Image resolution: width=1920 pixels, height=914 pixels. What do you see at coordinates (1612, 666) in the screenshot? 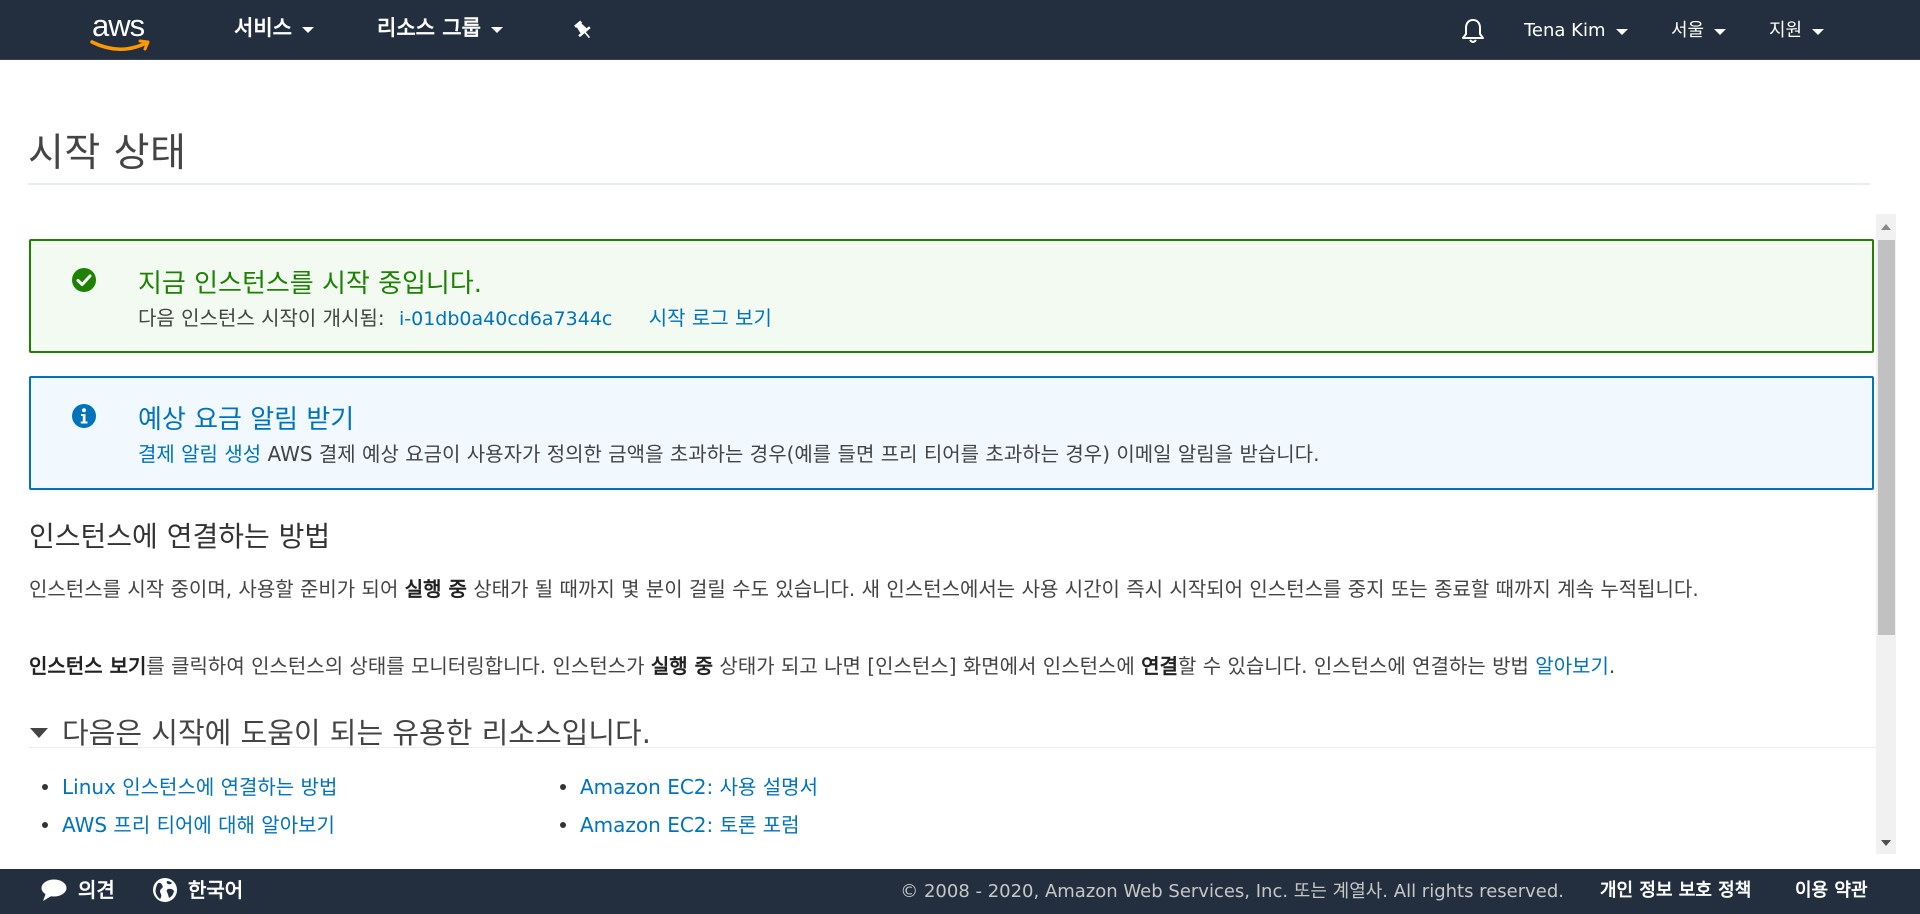
I see `para2-period: .` at bounding box center [1612, 666].